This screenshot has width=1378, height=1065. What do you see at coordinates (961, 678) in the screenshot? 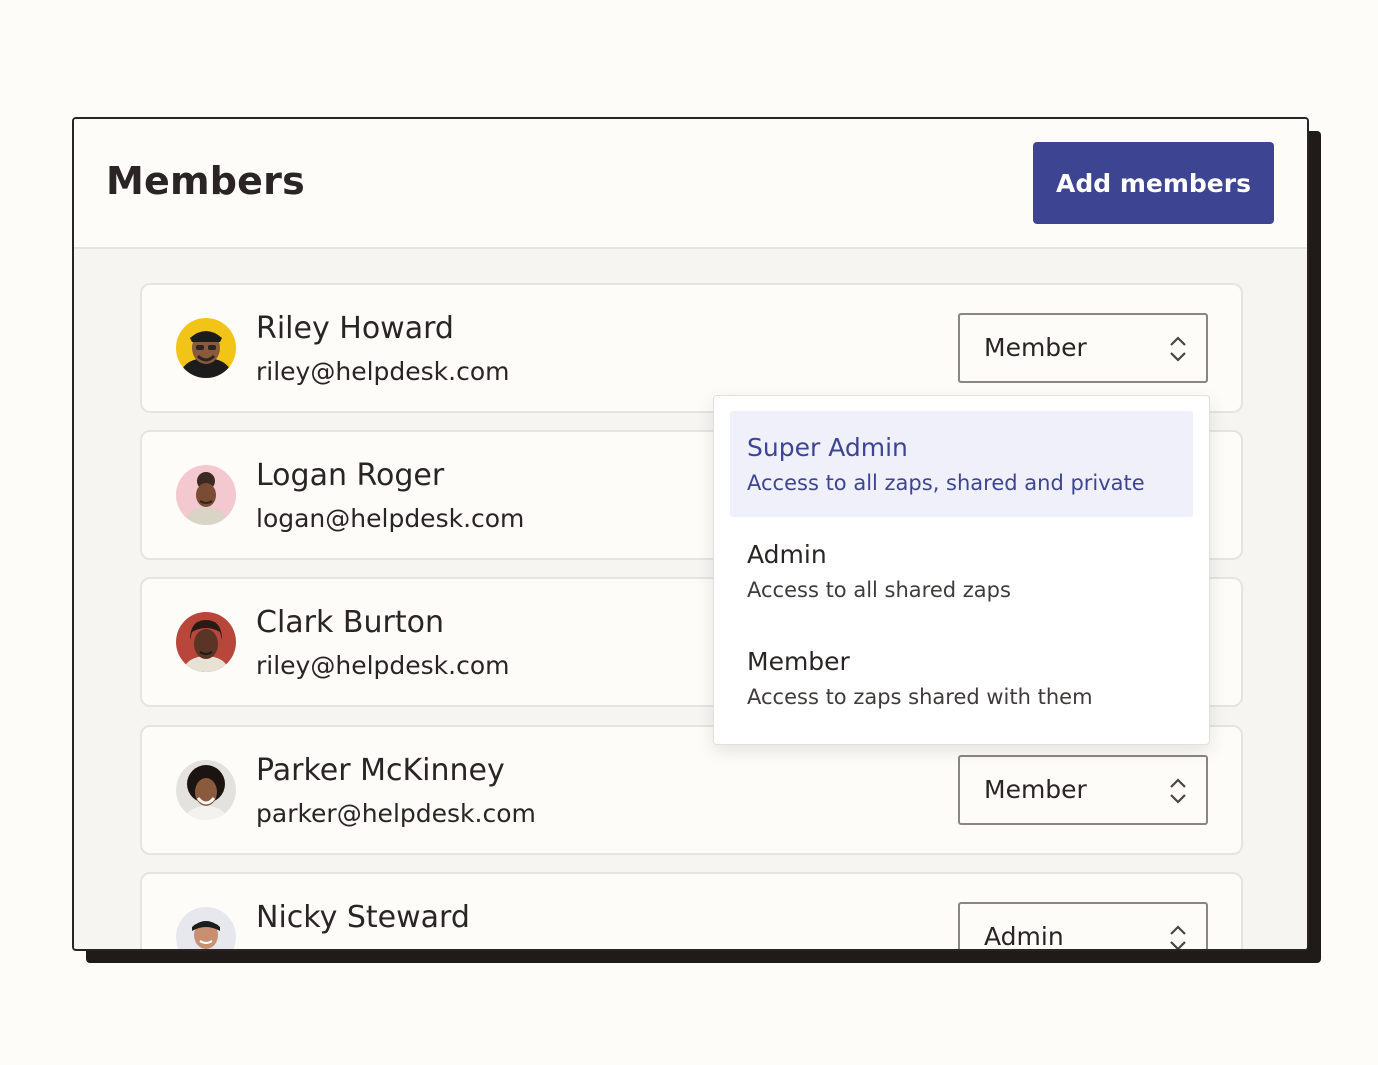
I see `role-option-member: Member Access to zaps shared with them` at bounding box center [961, 678].